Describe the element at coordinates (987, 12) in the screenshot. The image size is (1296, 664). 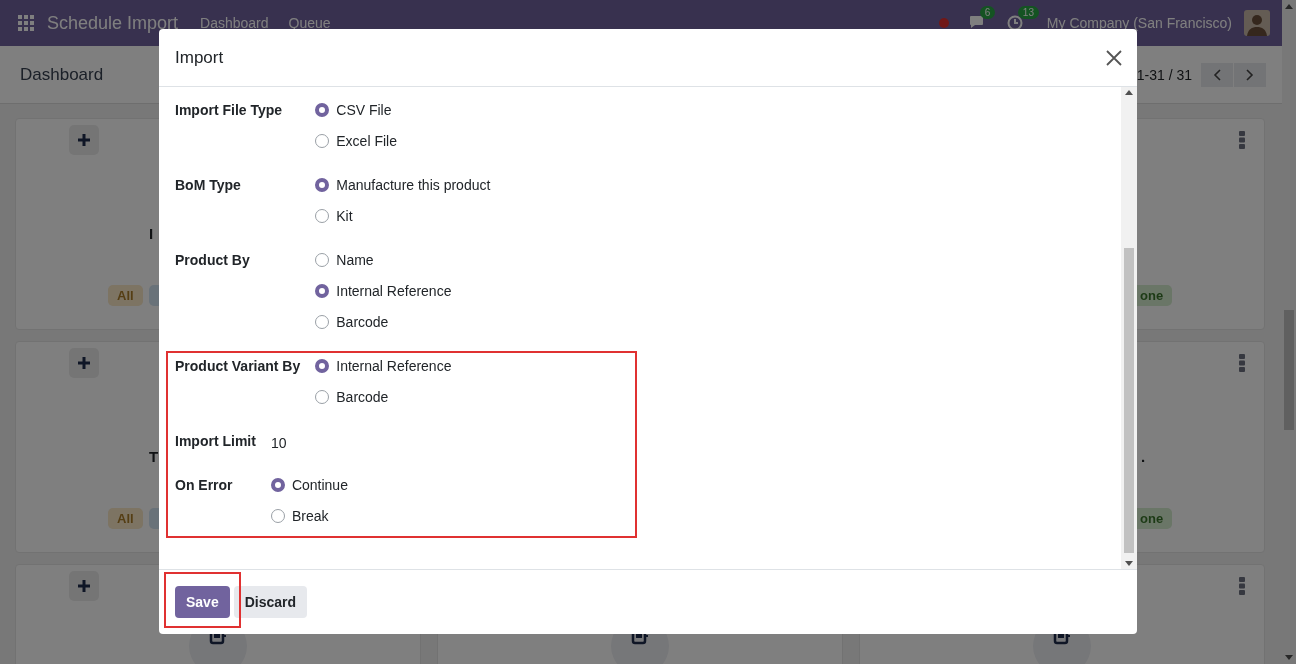
I see `message-count: 6` at that location.